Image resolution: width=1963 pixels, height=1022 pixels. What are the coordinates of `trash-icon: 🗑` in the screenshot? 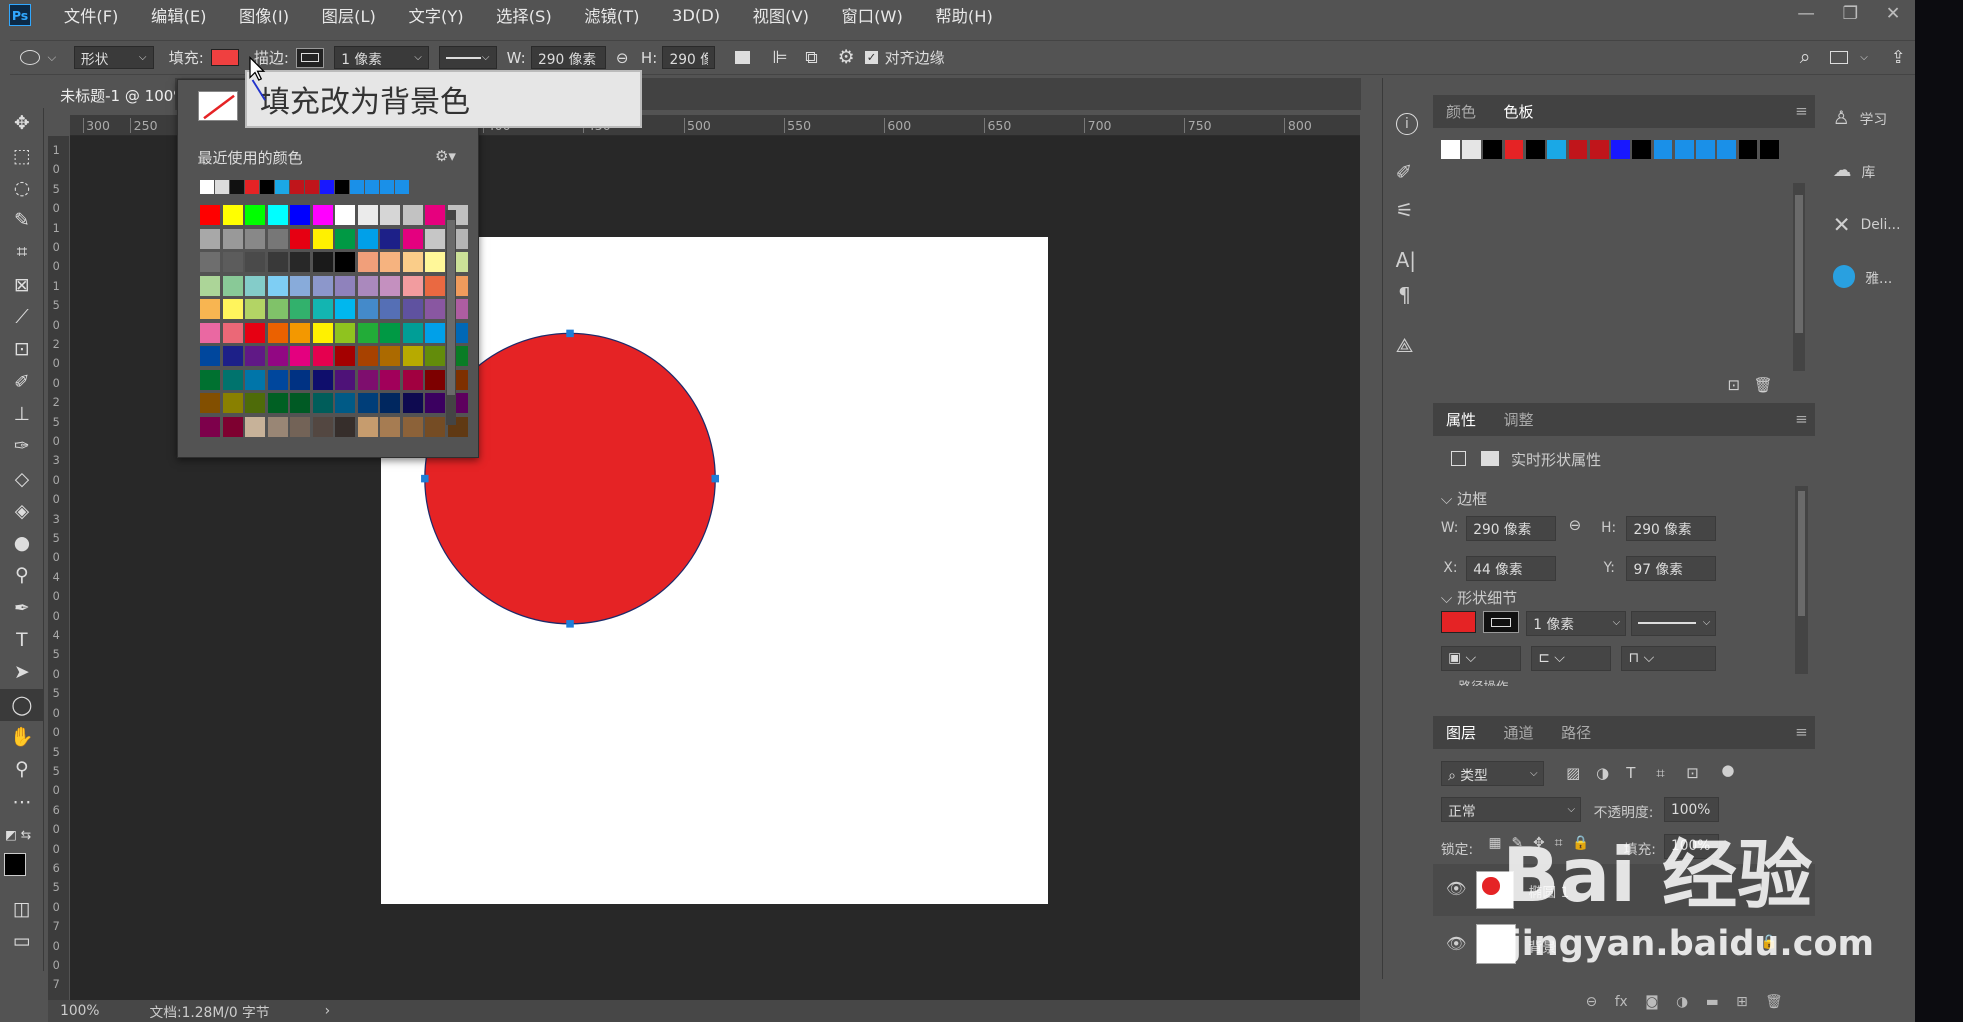 It's located at (1763, 385).